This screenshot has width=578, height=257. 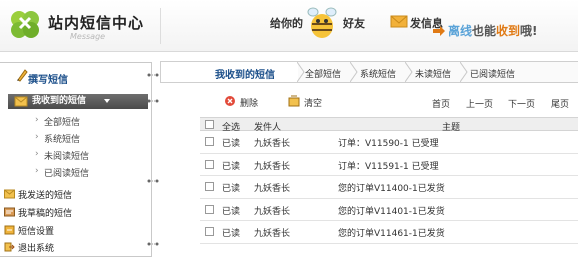 I want to click on clear-button: 清空, so click(x=313, y=102).